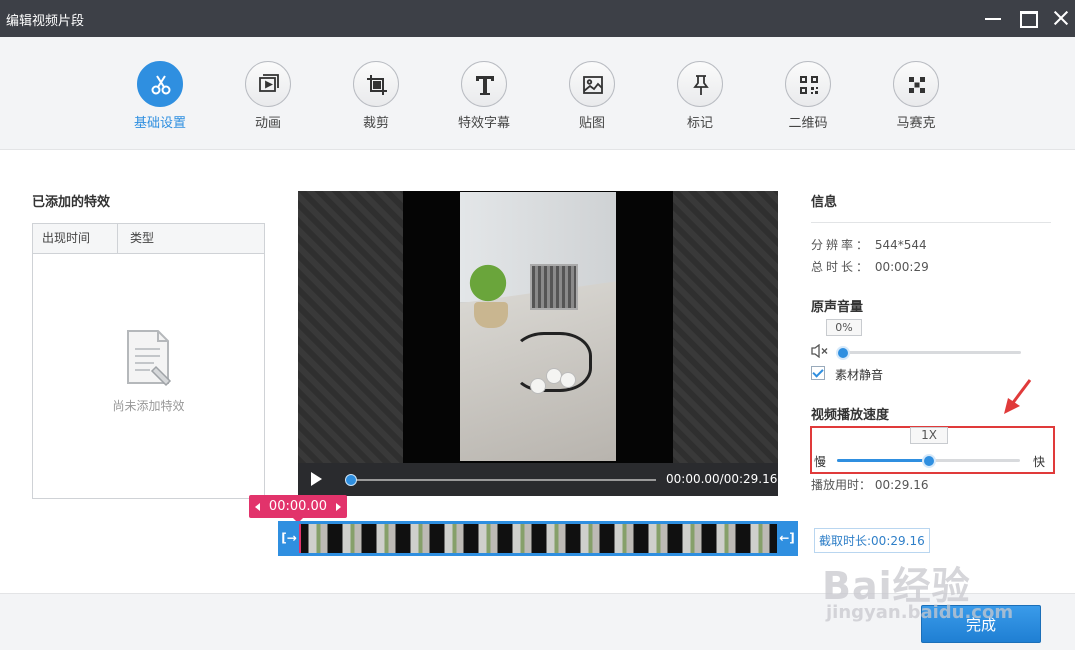  Describe the element at coordinates (142, 238) in the screenshot. I see `column-header-type: 类型` at that location.